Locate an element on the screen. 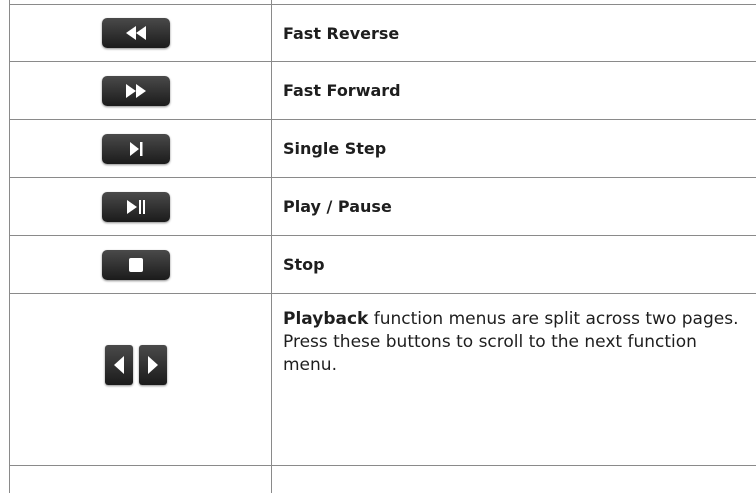 The image size is (756, 493). single-step-icon is located at coordinates (135, 148).